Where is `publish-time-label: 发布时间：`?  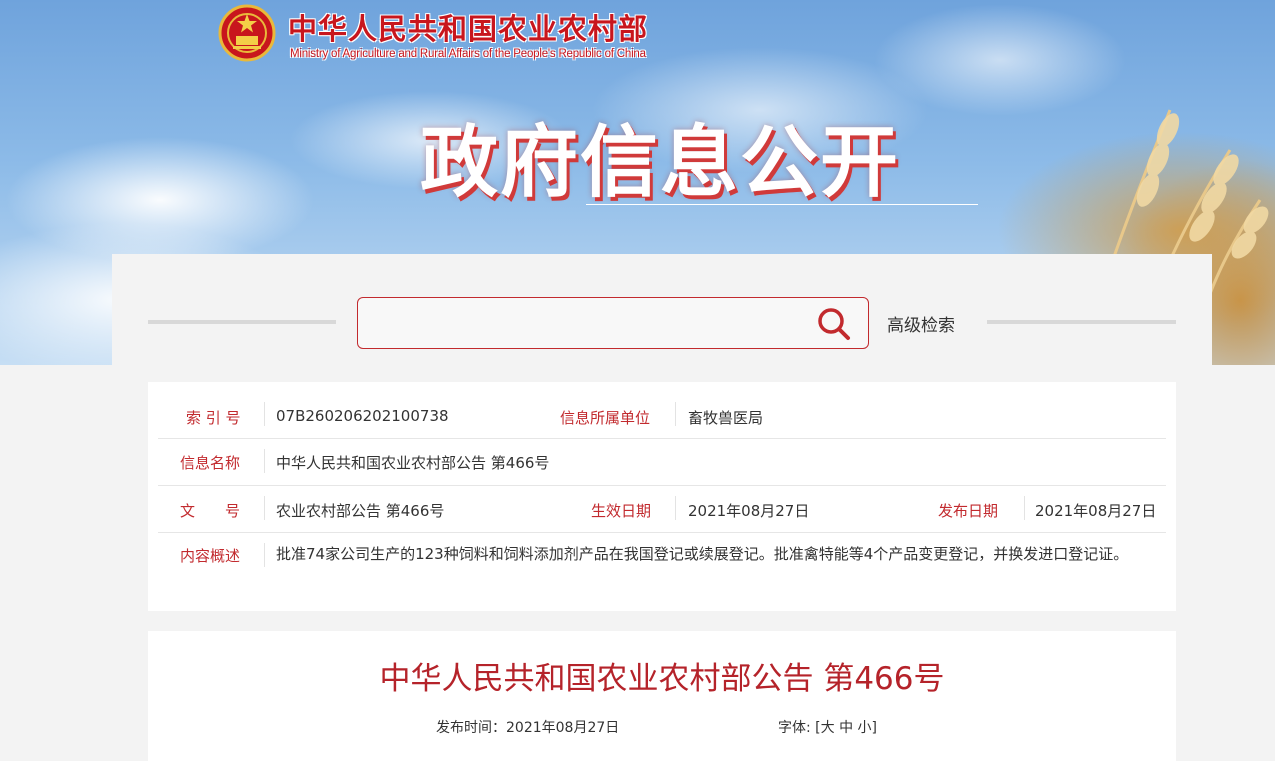
publish-time-label: 发布时间： is located at coordinates (471, 728).